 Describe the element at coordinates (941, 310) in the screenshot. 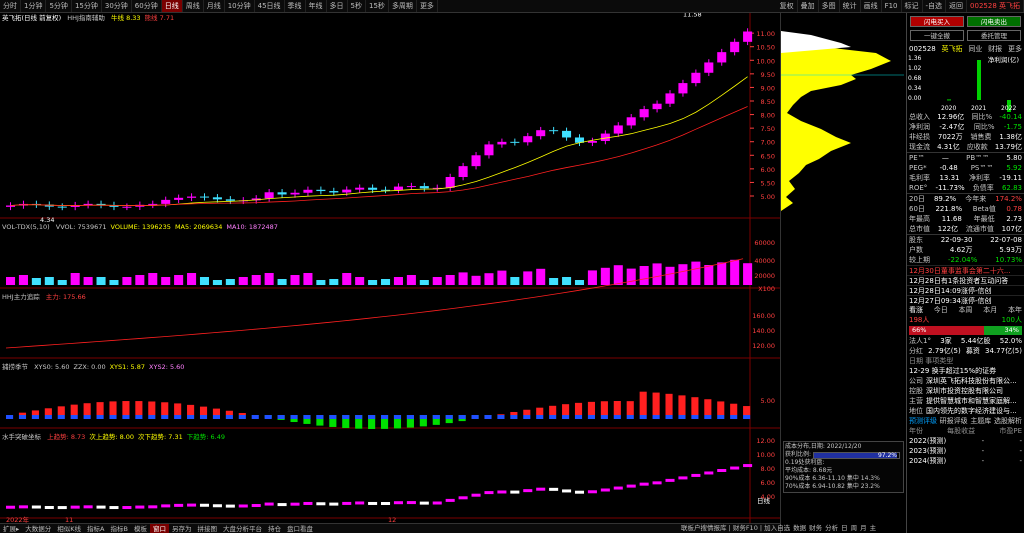

I see `sentiment-tab: 今日` at that location.